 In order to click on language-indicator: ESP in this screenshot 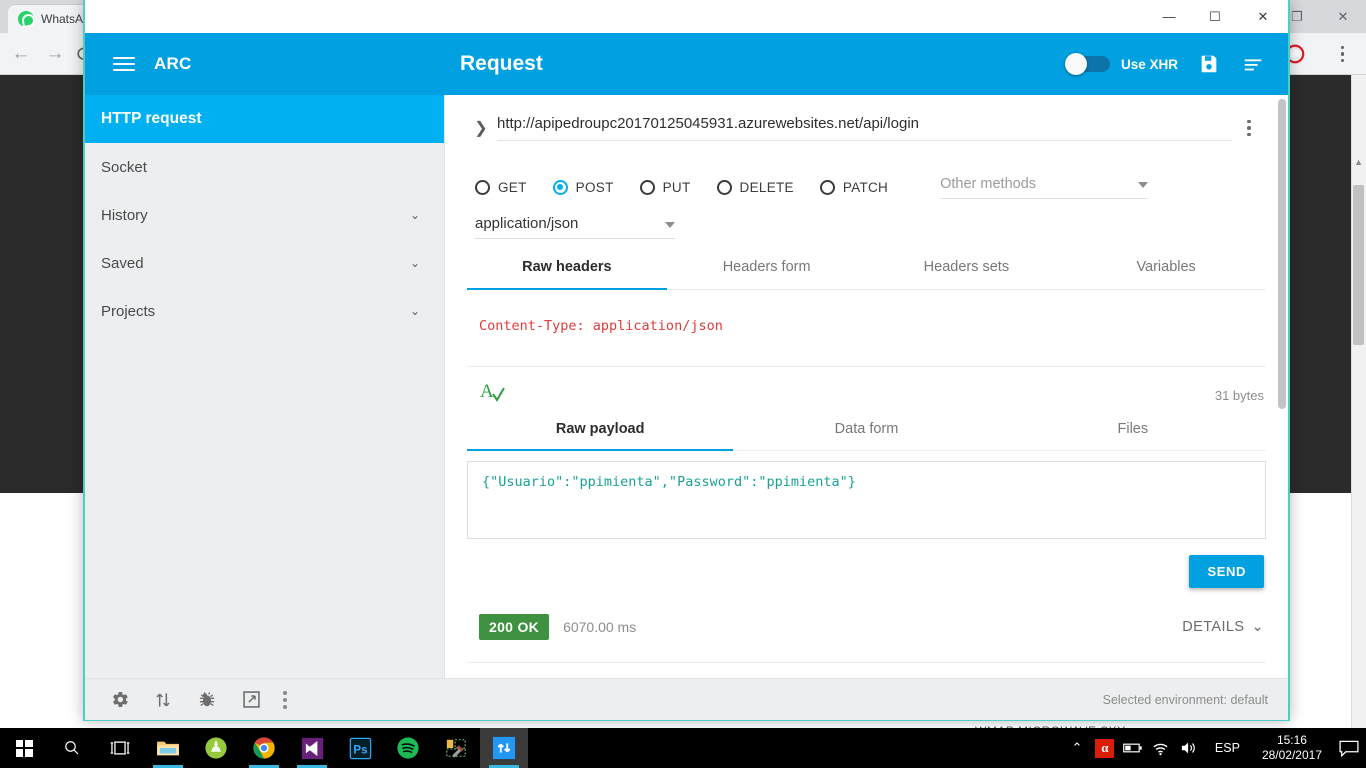, I will do `click(1227, 748)`.